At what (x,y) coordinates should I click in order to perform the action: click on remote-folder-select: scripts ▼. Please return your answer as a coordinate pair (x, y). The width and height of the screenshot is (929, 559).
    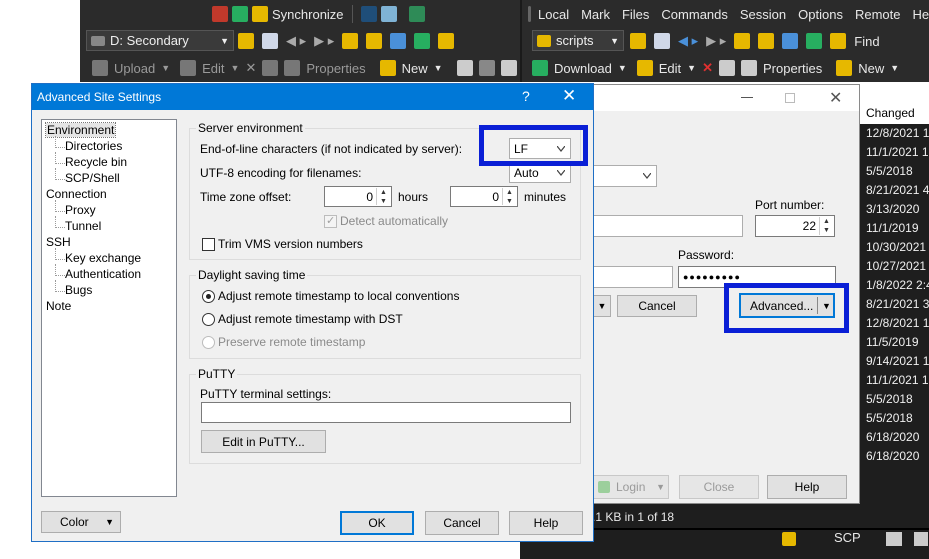
    Looking at the image, I should click on (578, 40).